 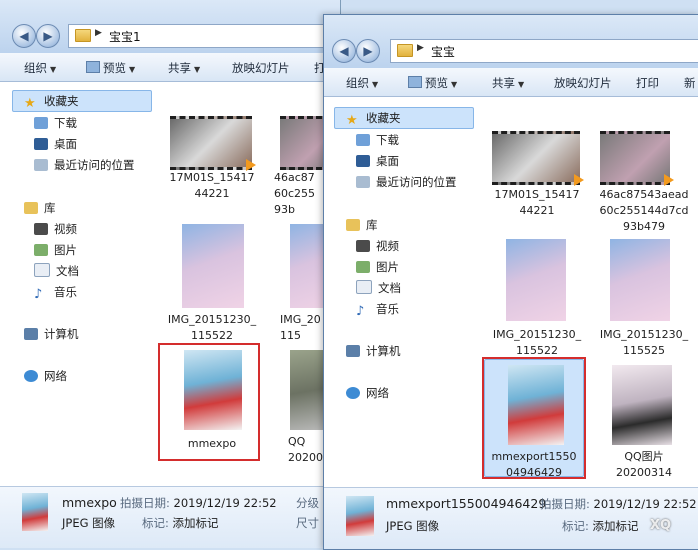 What do you see at coordinates (644, 465) in the screenshot?
I see `file-name: QQ图片 20200314` at bounding box center [644, 465].